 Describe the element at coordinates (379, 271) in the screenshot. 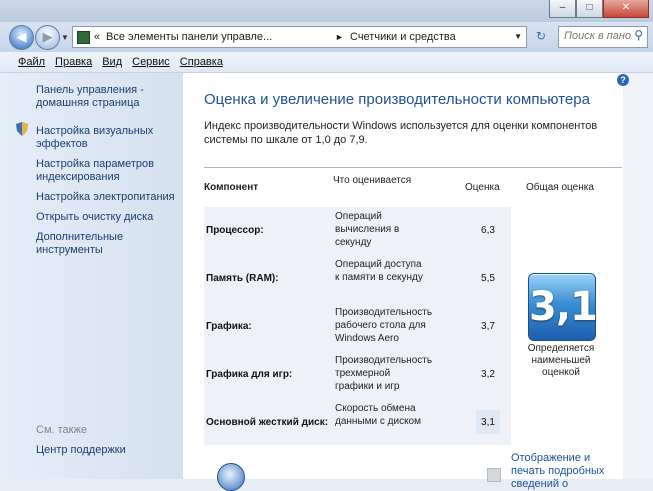

I see `component-metric: Операций доступа к памяти в секунду` at that location.